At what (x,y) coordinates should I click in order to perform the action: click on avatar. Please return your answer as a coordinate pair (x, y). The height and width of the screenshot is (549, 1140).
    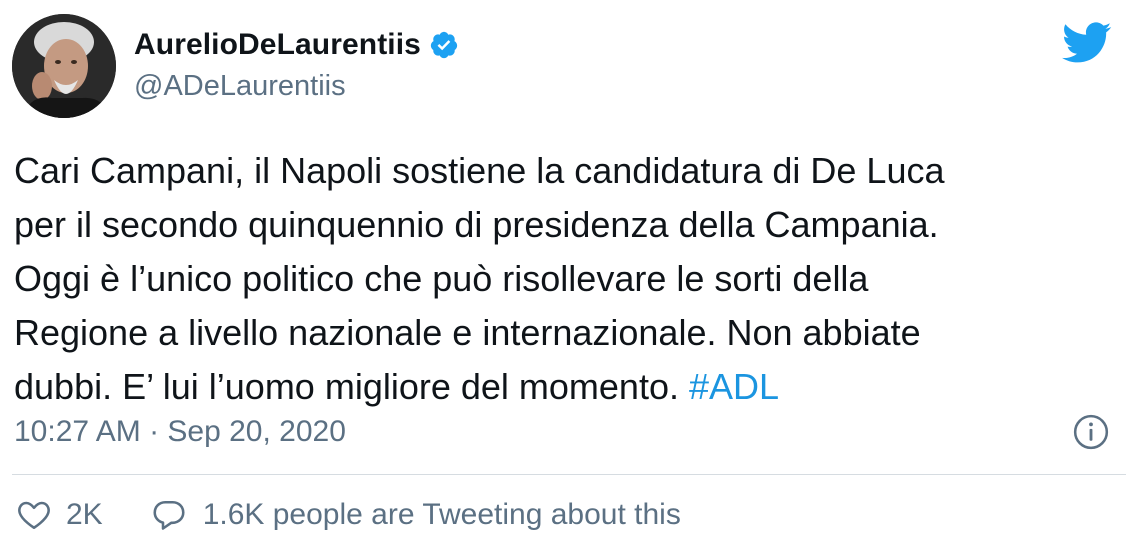
    Looking at the image, I should click on (64, 66).